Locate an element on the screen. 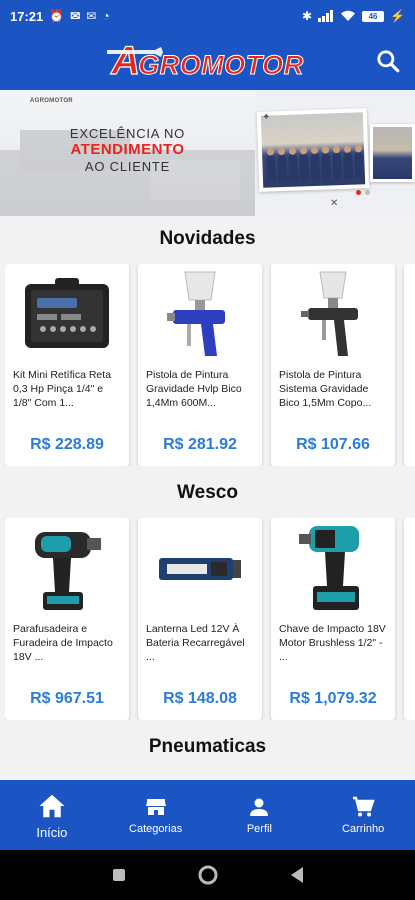  store-icon is located at coordinates (155, 807).